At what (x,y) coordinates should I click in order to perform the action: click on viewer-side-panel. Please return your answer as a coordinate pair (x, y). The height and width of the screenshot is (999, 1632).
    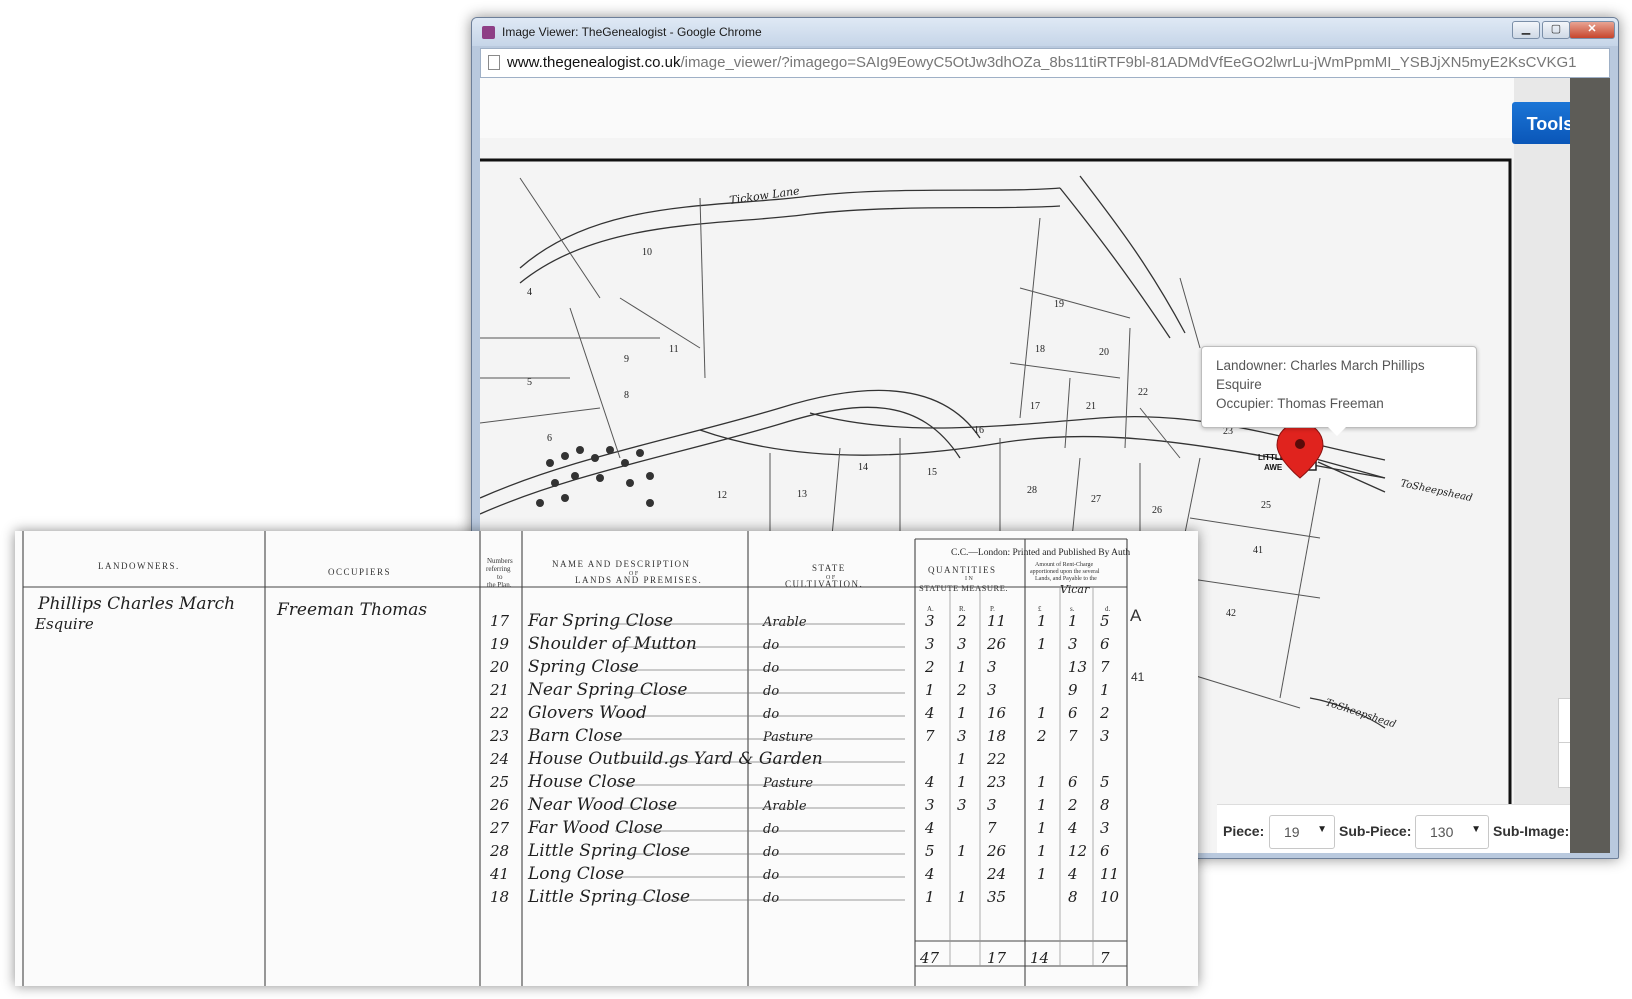
    Looking at the image, I should click on (1590, 465).